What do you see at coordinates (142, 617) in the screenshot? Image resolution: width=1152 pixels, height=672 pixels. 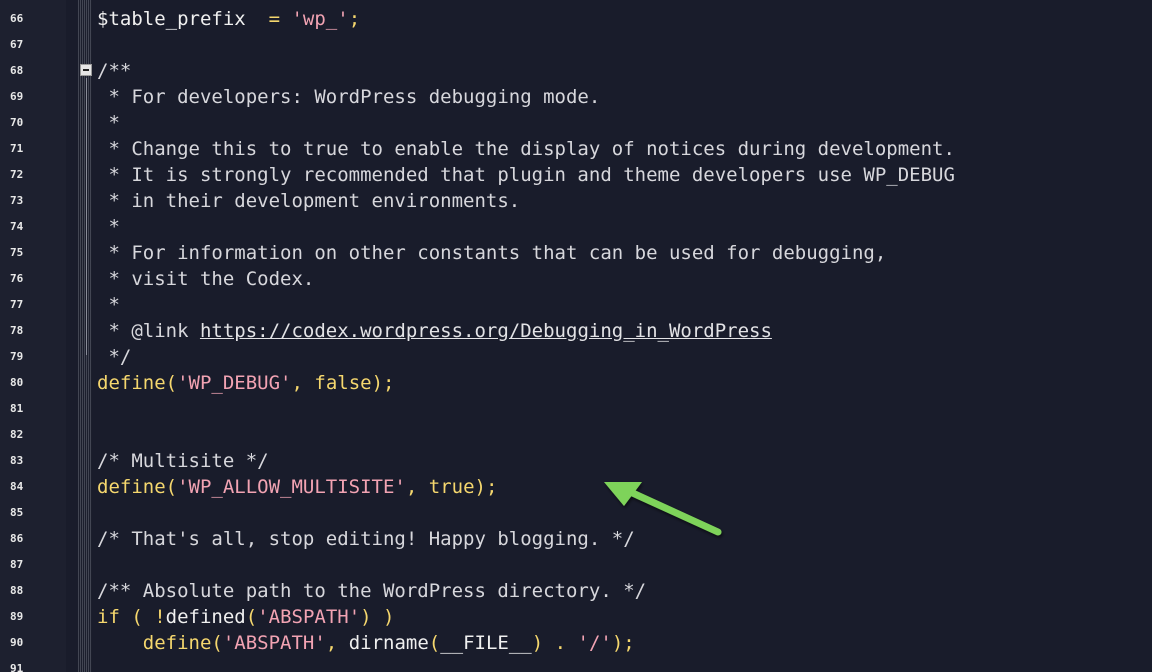 I see `code-token: ( !` at bounding box center [142, 617].